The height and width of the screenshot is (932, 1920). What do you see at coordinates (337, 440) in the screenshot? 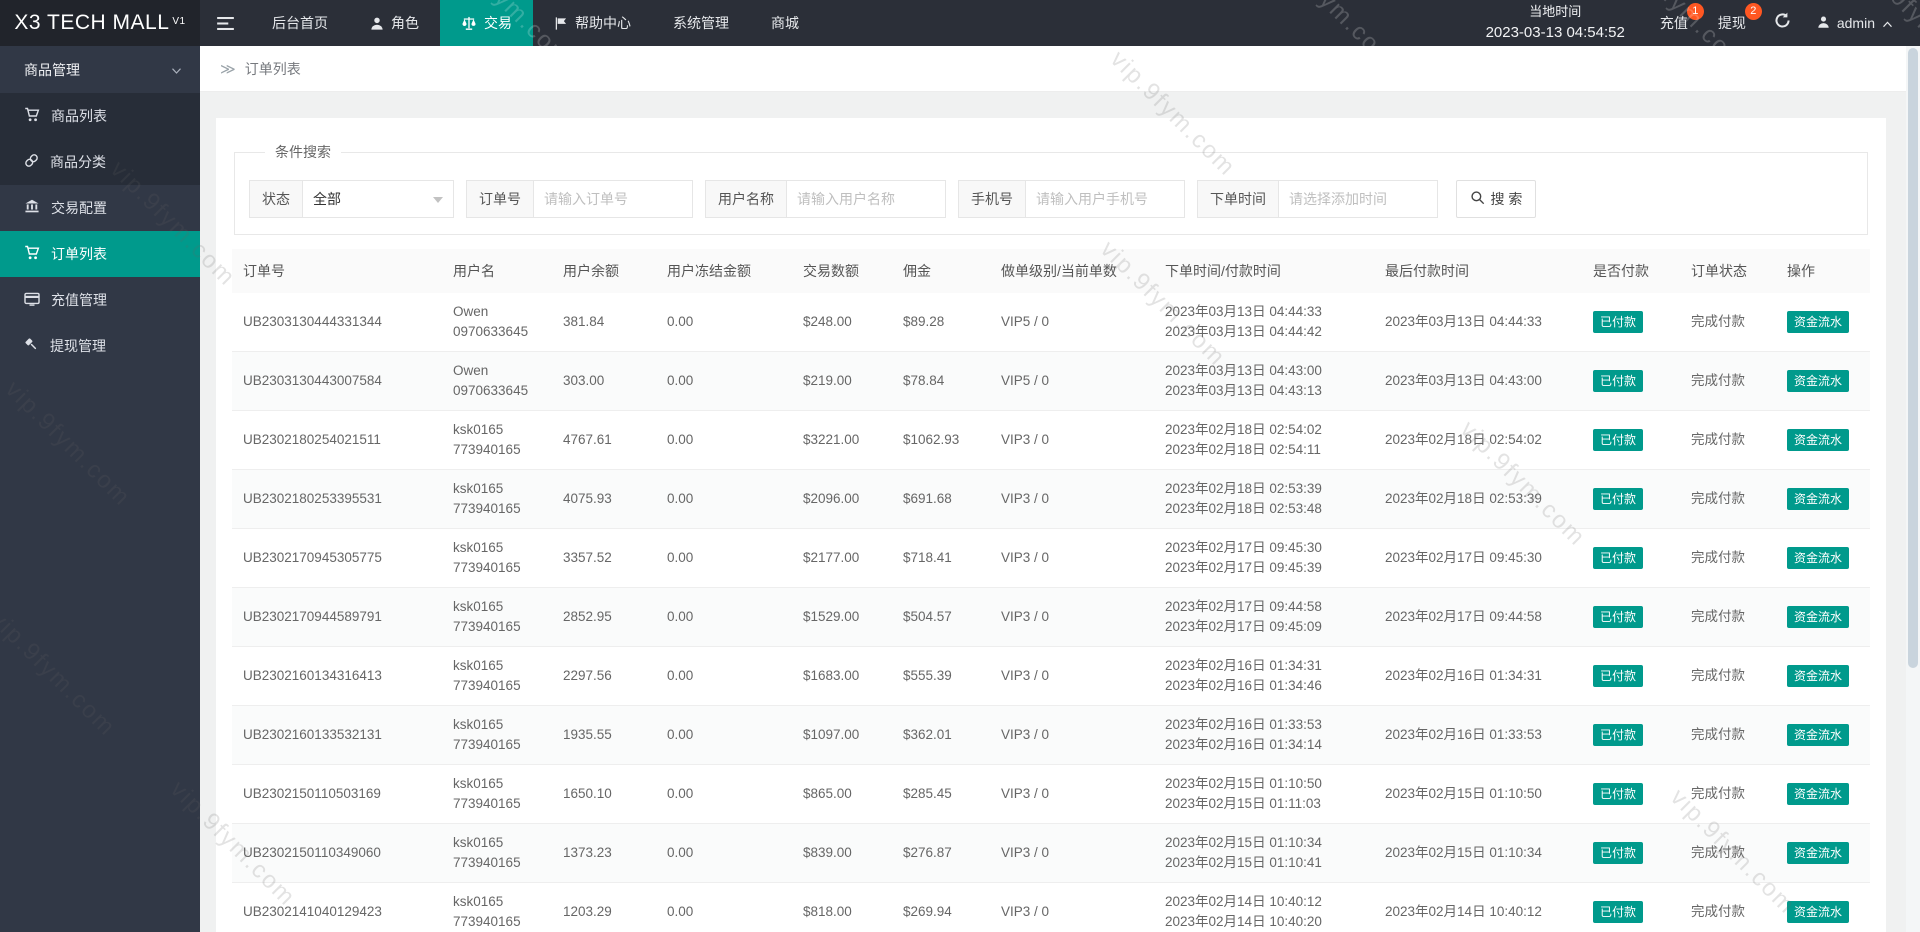
I see `order-number: UB2302180254021511` at bounding box center [337, 440].